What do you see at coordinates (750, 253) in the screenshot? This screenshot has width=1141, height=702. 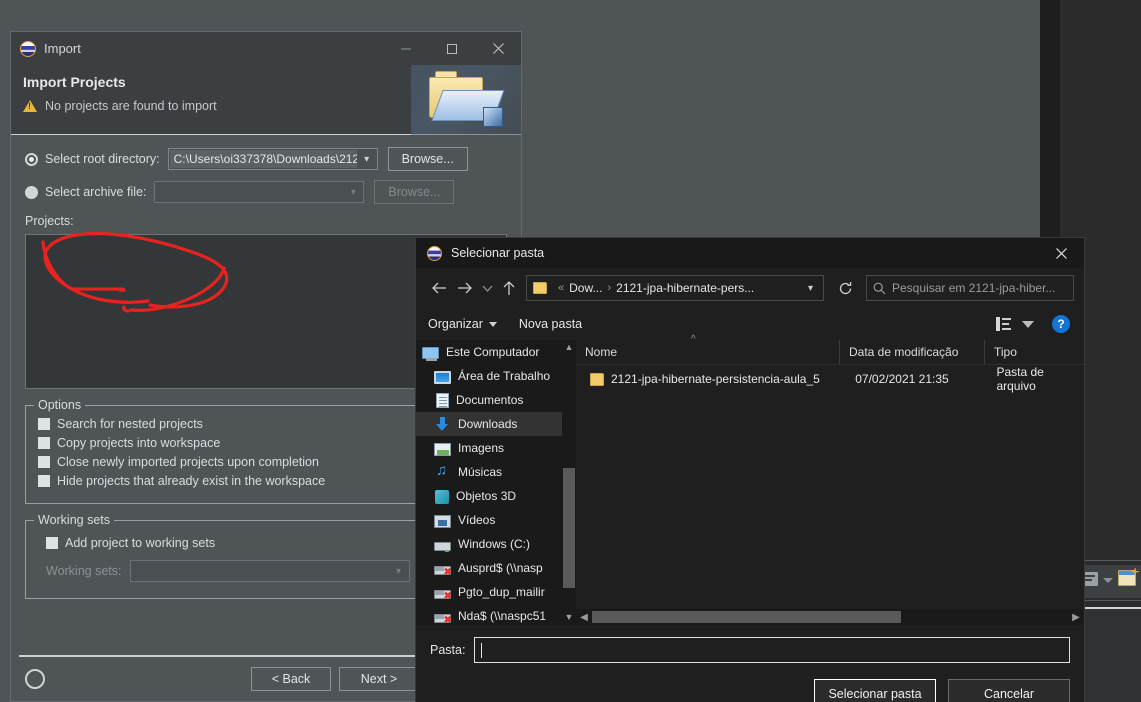 I see `picker-titlebar: Selecionar pasta` at bounding box center [750, 253].